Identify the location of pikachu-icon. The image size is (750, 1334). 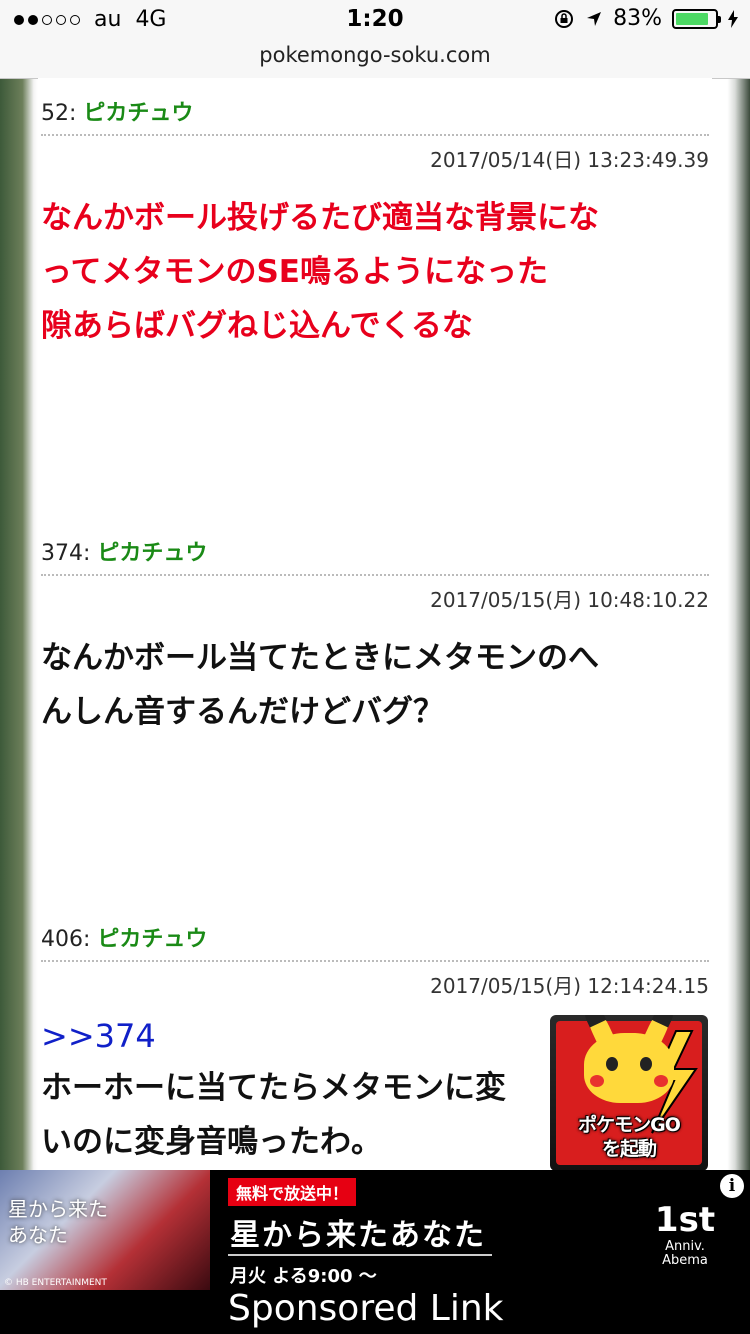
(629, 1059).